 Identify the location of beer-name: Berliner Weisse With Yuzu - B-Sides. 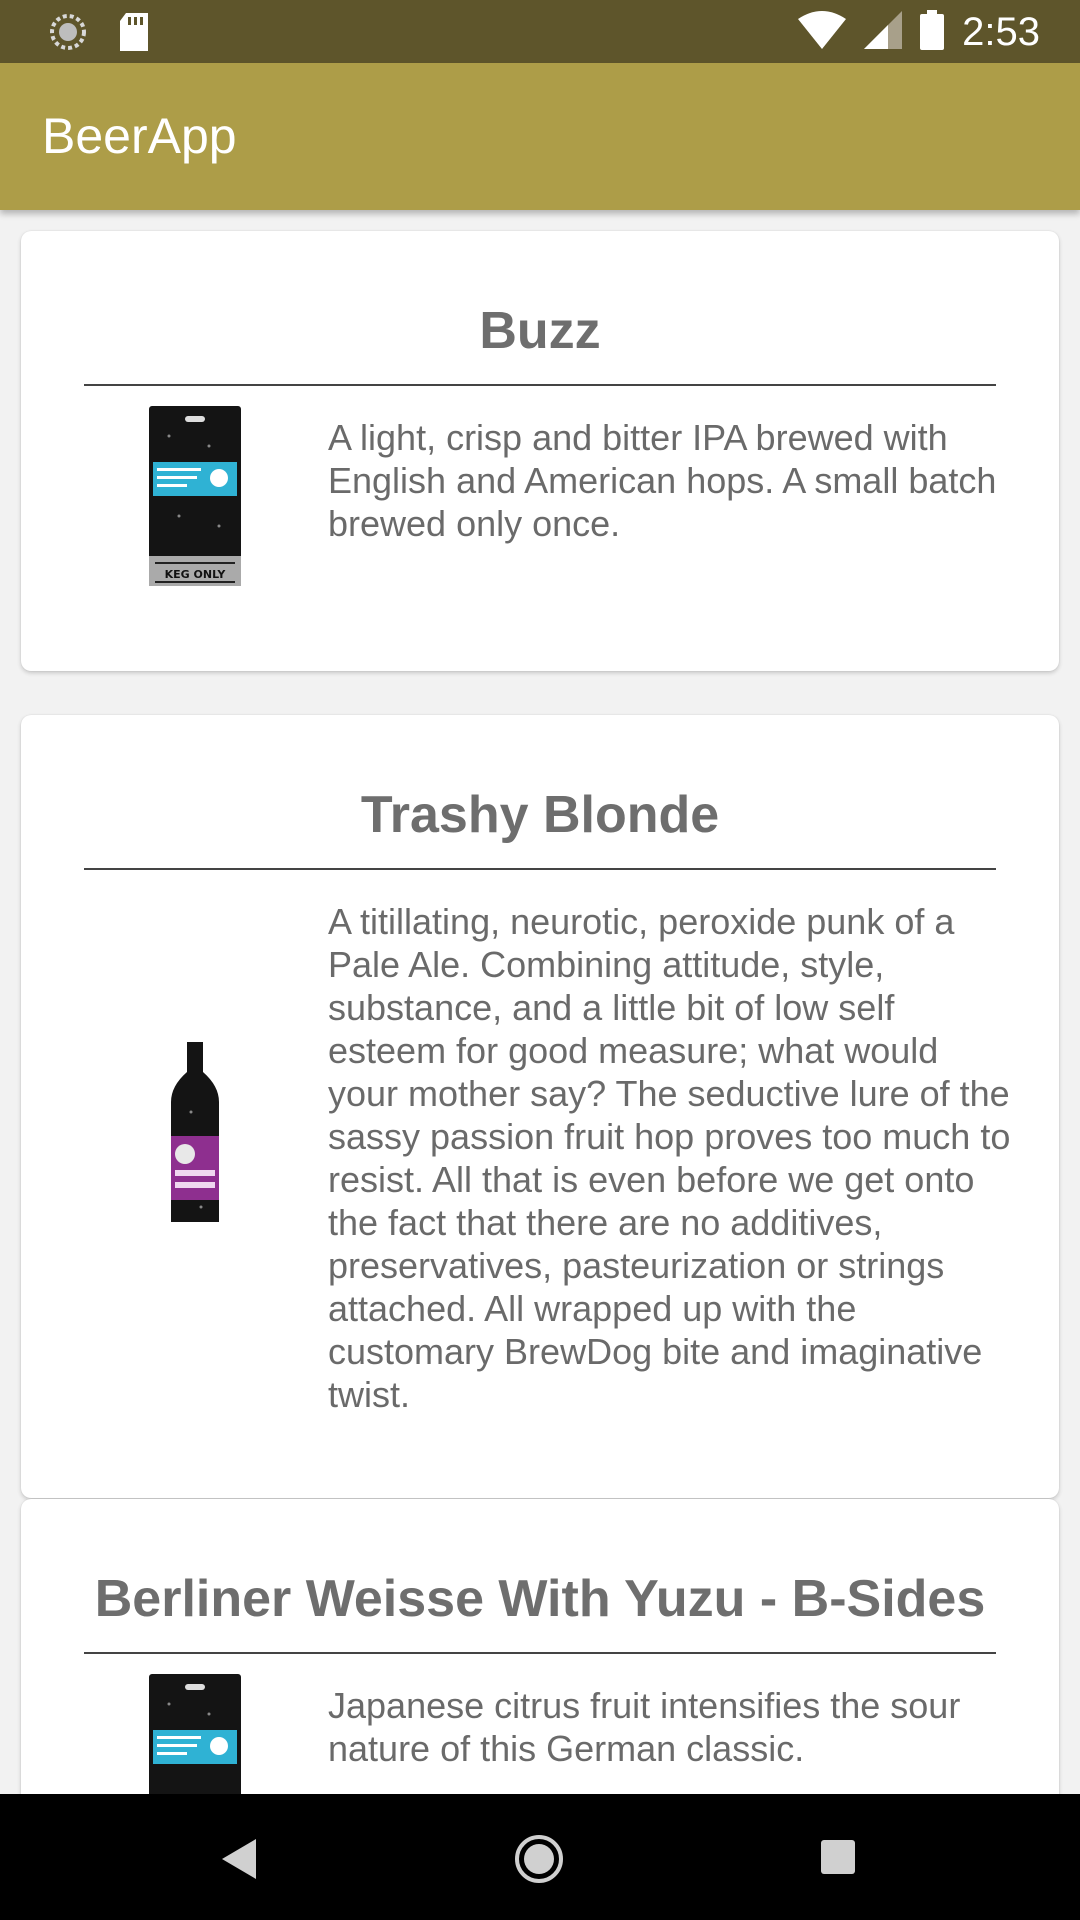
(540, 1599).